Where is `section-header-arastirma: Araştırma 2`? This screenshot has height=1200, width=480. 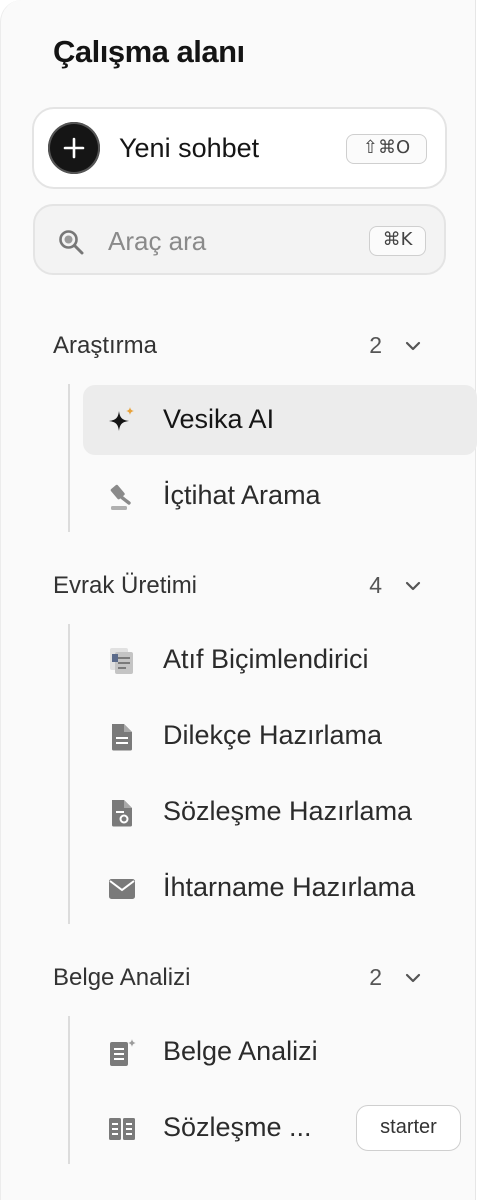
section-header-arastirma: Araştırma 2 is located at coordinates (243, 348).